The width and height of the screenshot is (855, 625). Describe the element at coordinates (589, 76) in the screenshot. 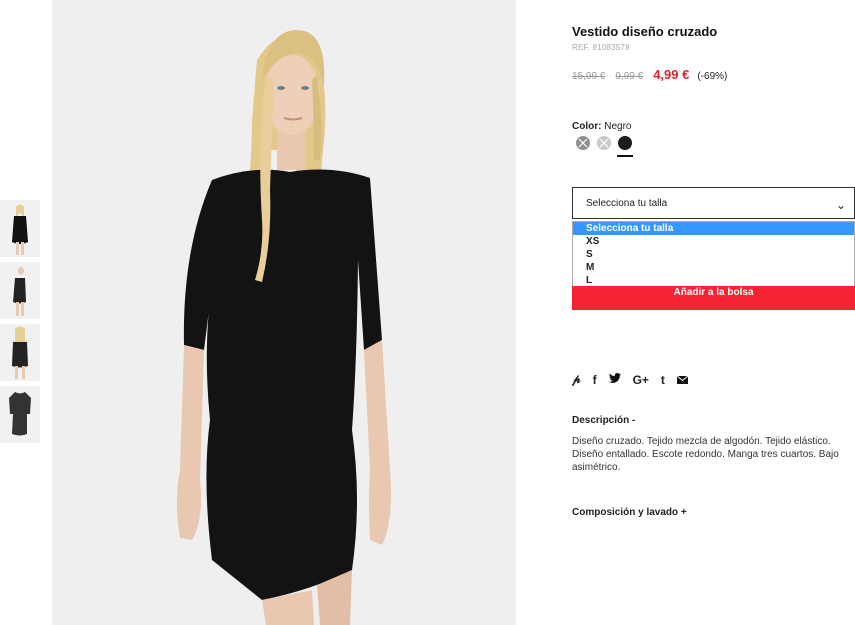

I see `price-original: 15,99 €` at that location.